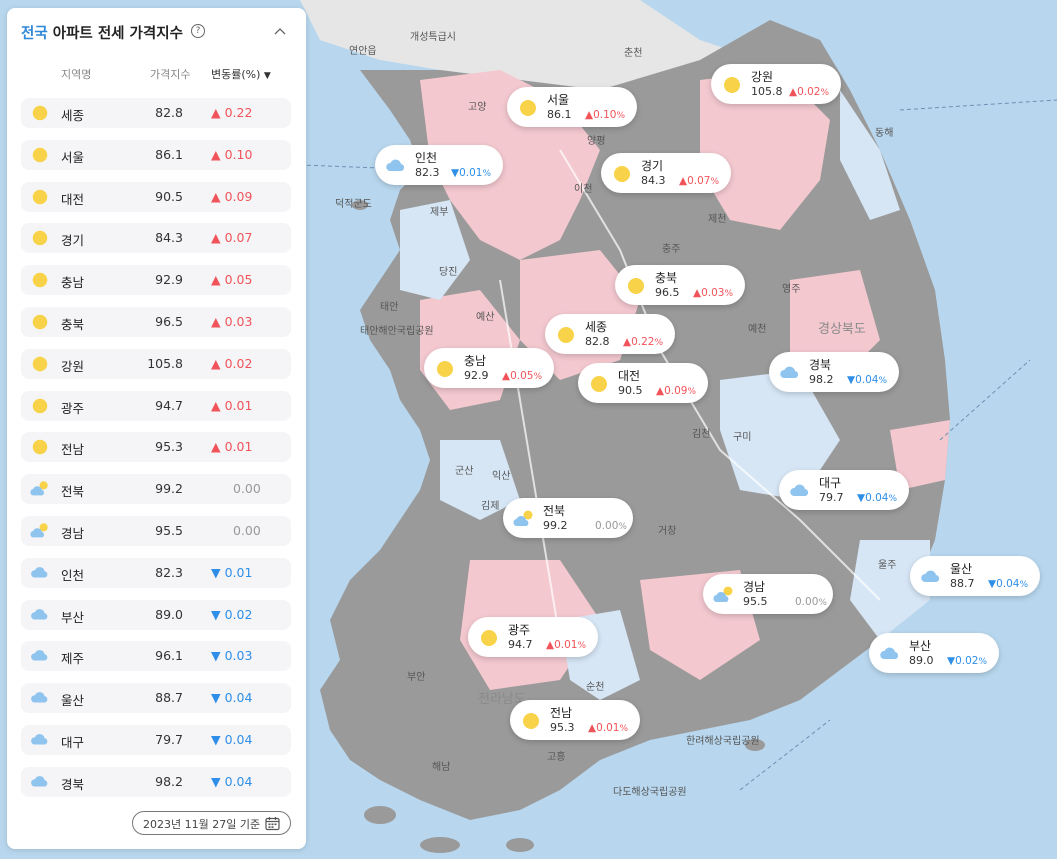 The height and width of the screenshot is (859, 1057). What do you see at coordinates (241, 74) in the screenshot?
I see `column-header-change: 변동률(%) ▼` at bounding box center [241, 74].